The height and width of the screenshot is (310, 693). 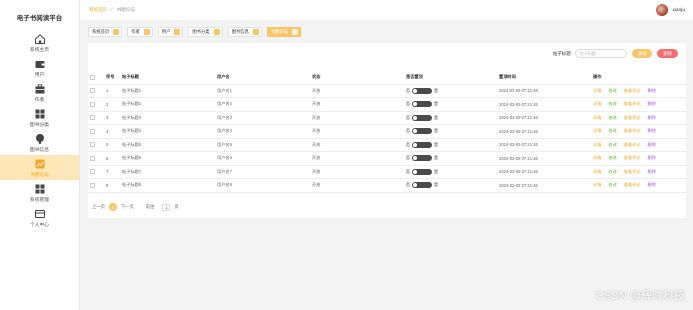 I want to click on tab-3: 图书分类, so click(x=205, y=32).